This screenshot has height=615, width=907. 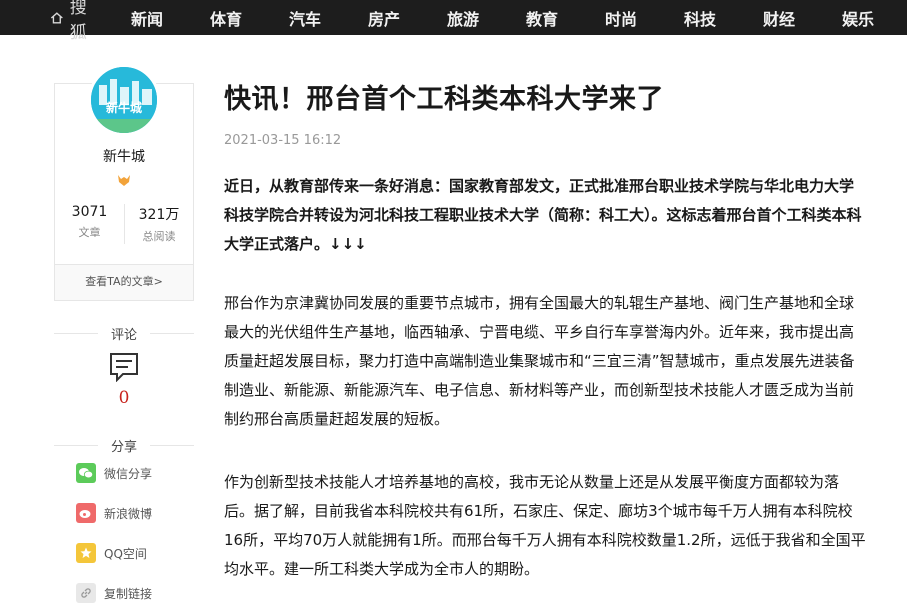 What do you see at coordinates (86, 553) in the screenshot?
I see `qzone-star-icon` at bounding box center [86, 553].